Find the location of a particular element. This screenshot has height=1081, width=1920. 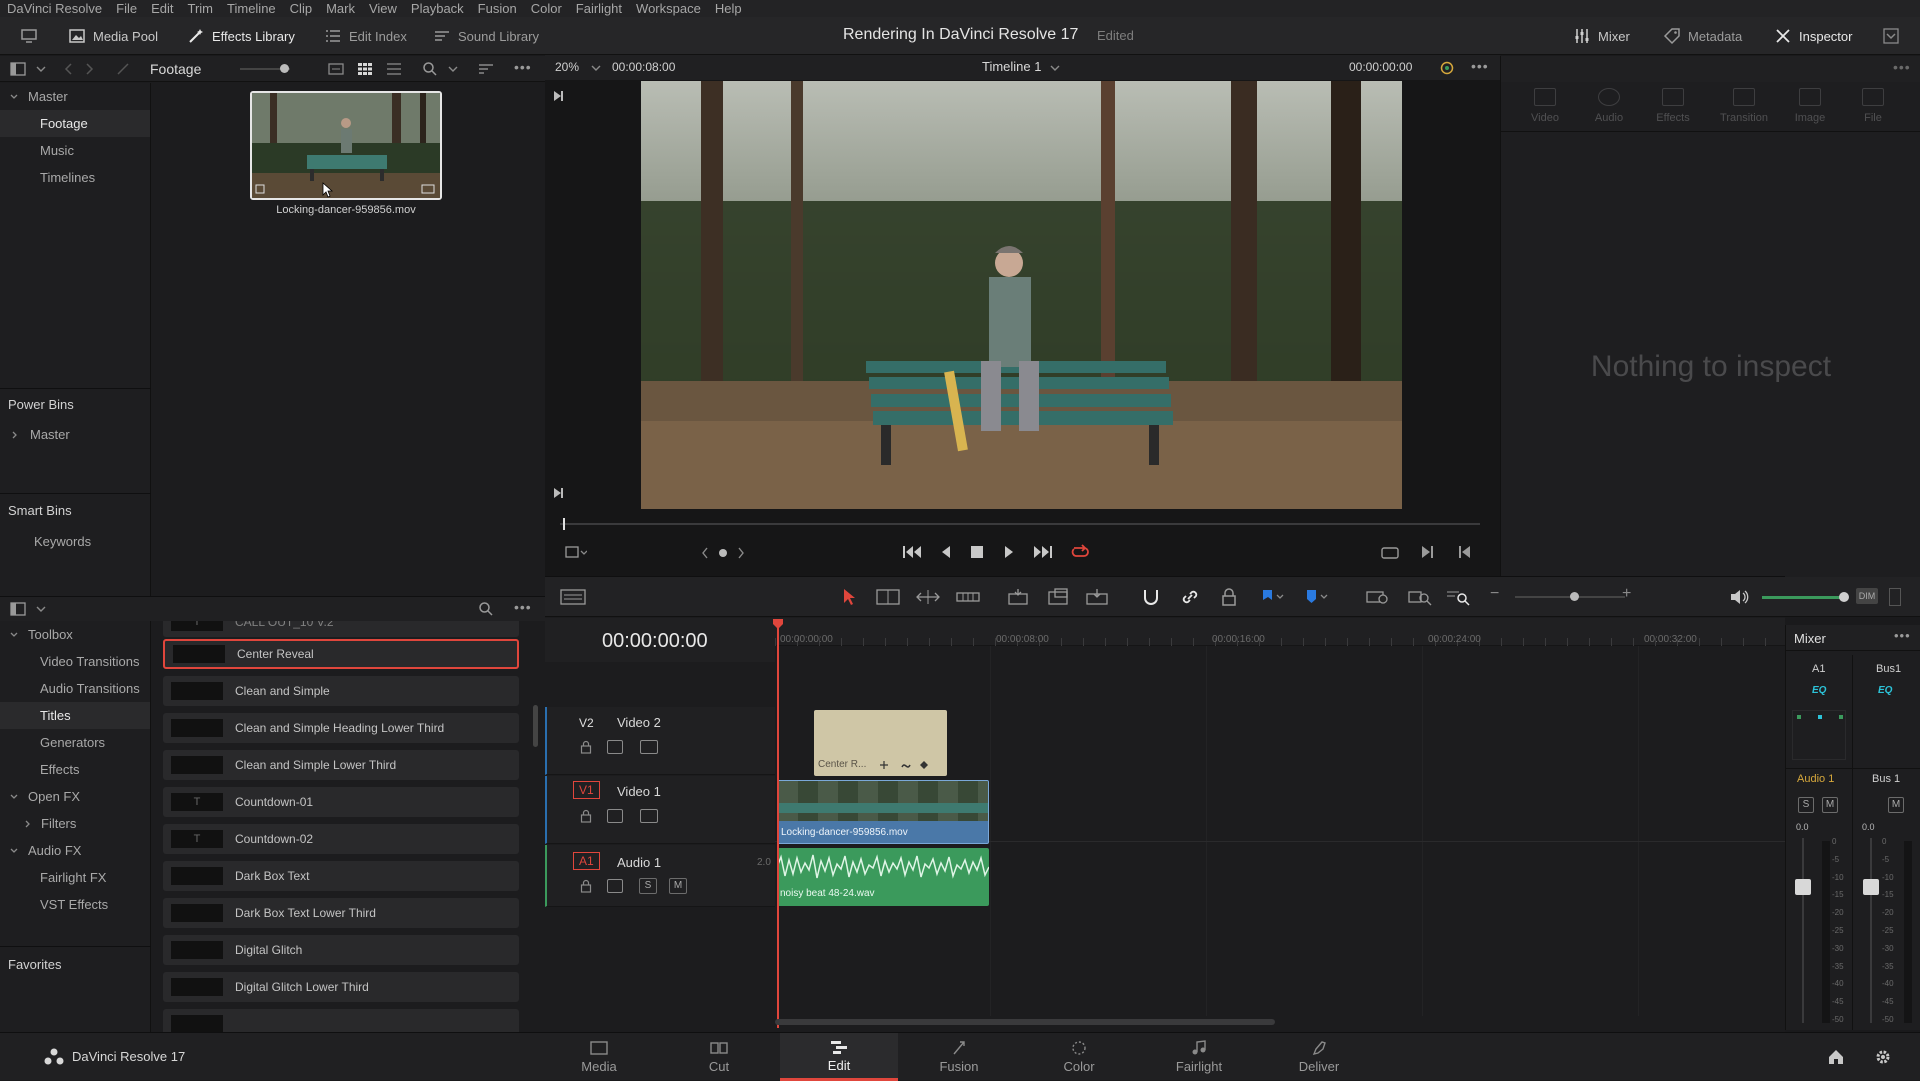

page-tab-media: Media is located at coordinates (599, 1057).